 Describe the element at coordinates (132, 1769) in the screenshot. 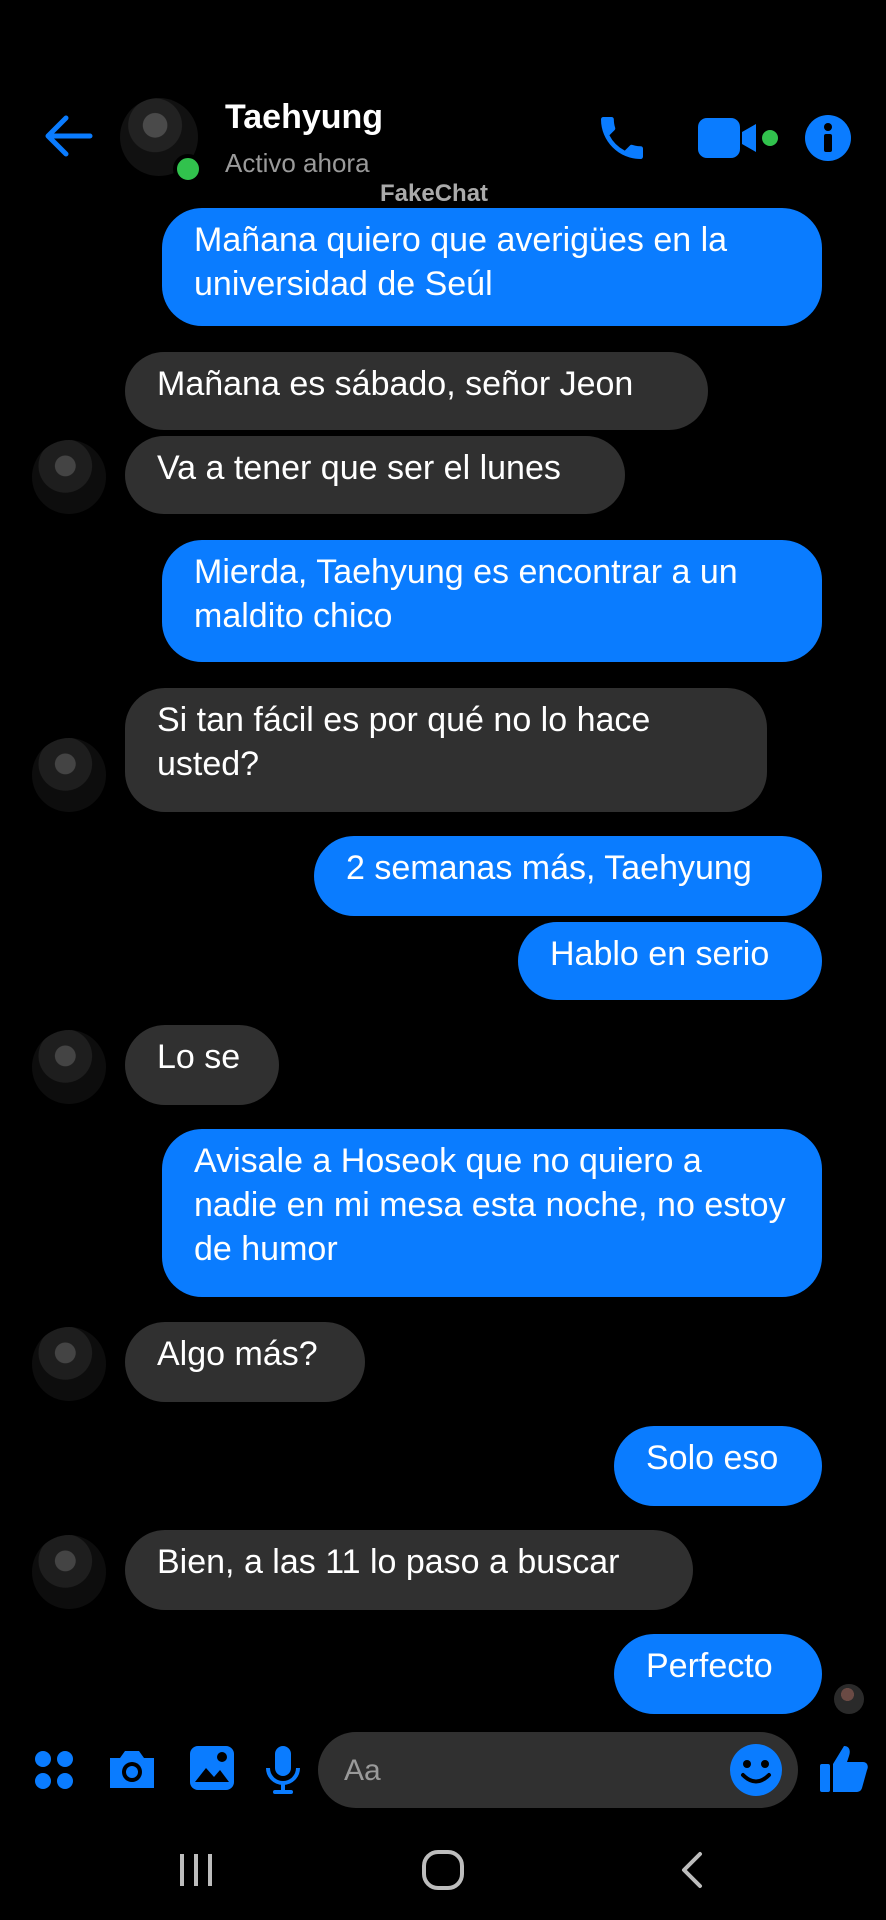

I see `camera-icon` at that location.